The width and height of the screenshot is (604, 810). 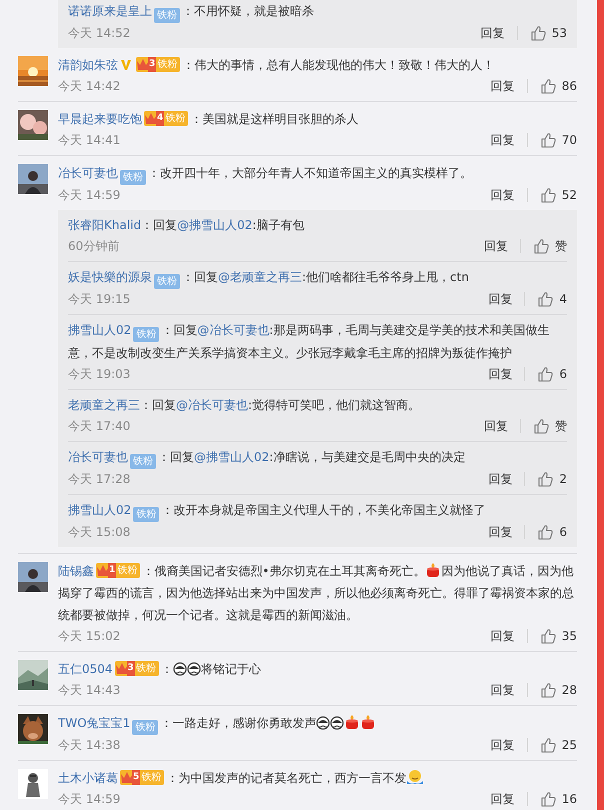 I want to click on like-count: 53, so click(x=559, y=33).